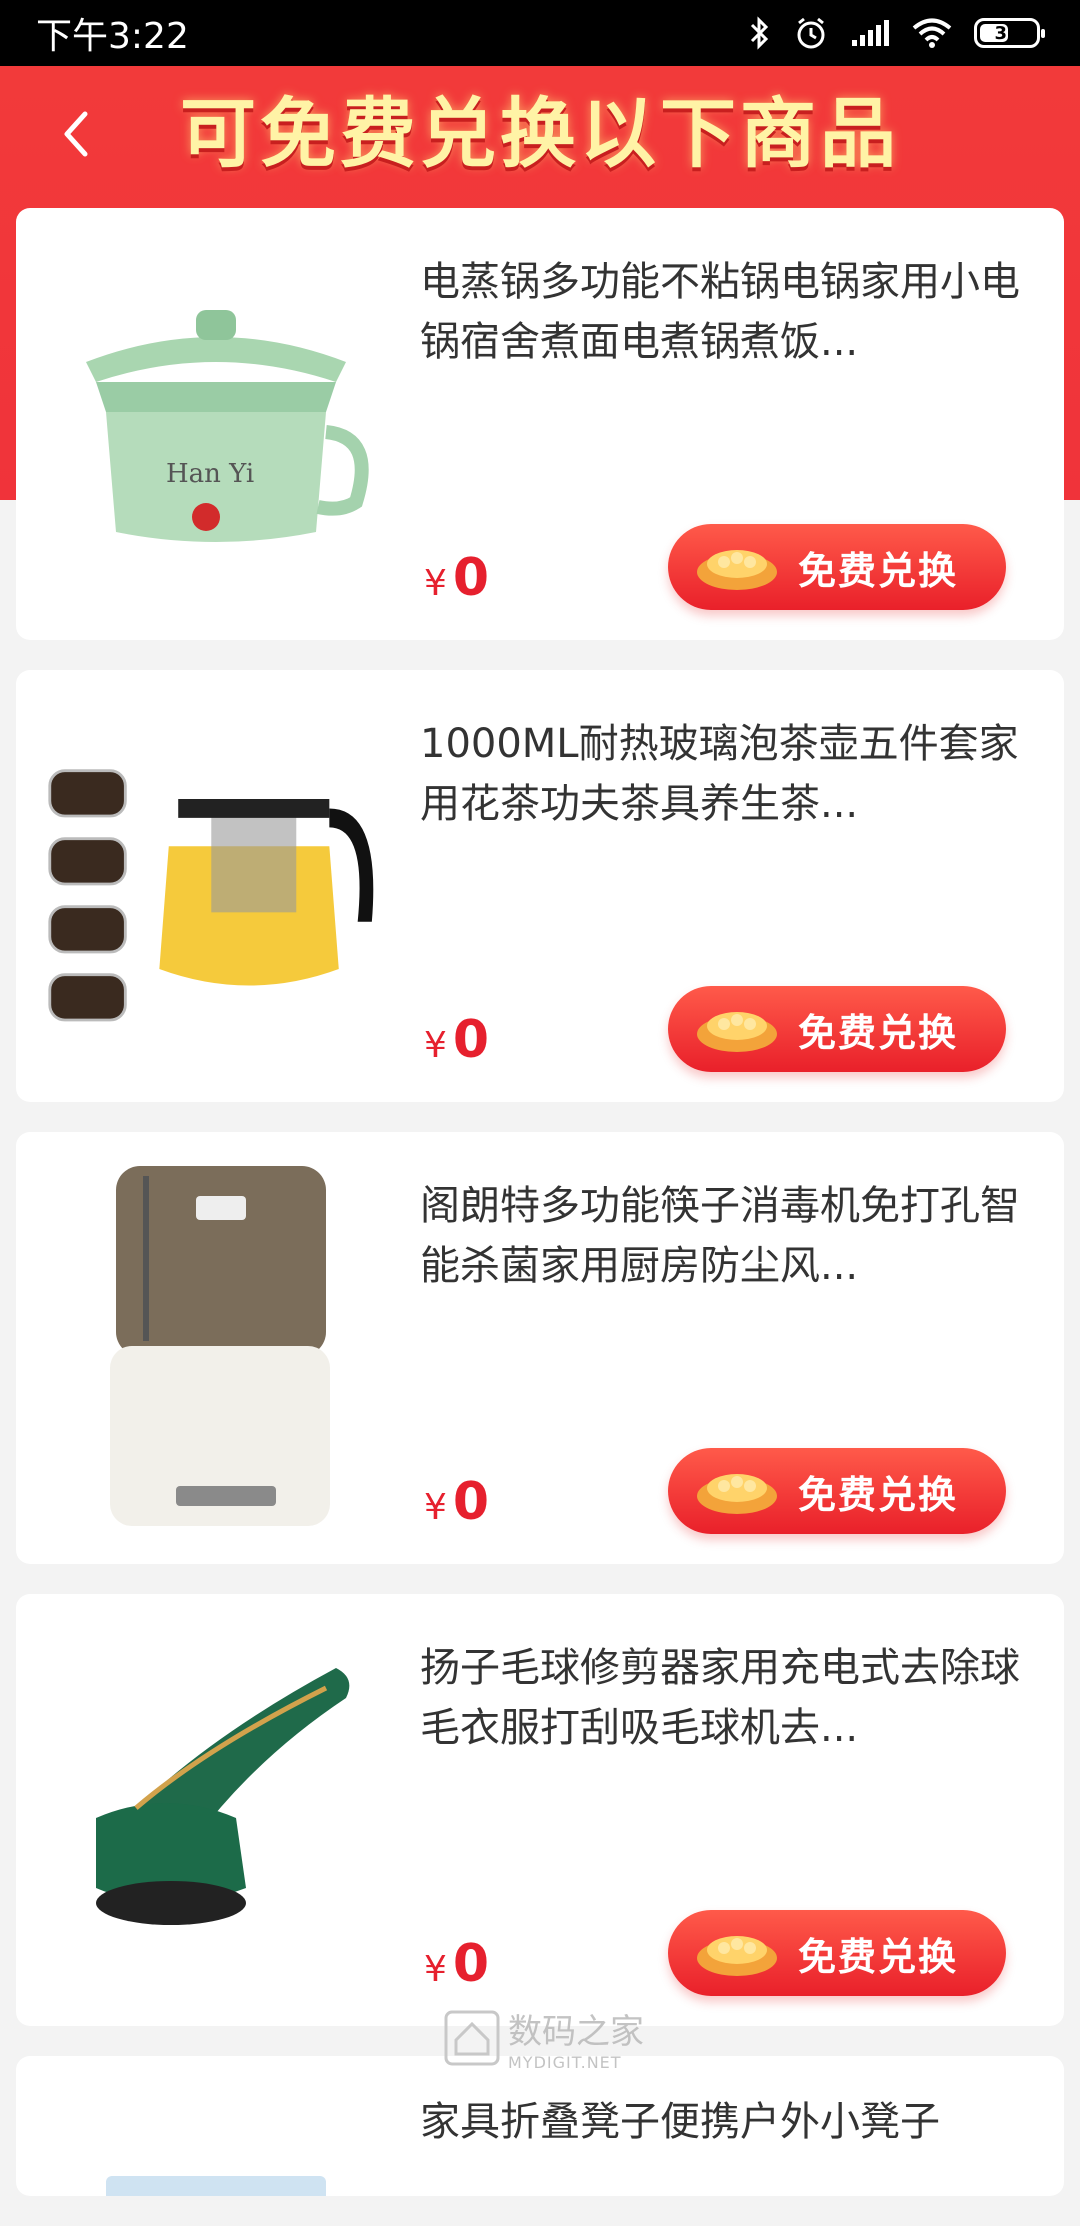  Describe the element at coordinates (472, 2038) in the screenshot. I see `house-logo-icon` at that location.